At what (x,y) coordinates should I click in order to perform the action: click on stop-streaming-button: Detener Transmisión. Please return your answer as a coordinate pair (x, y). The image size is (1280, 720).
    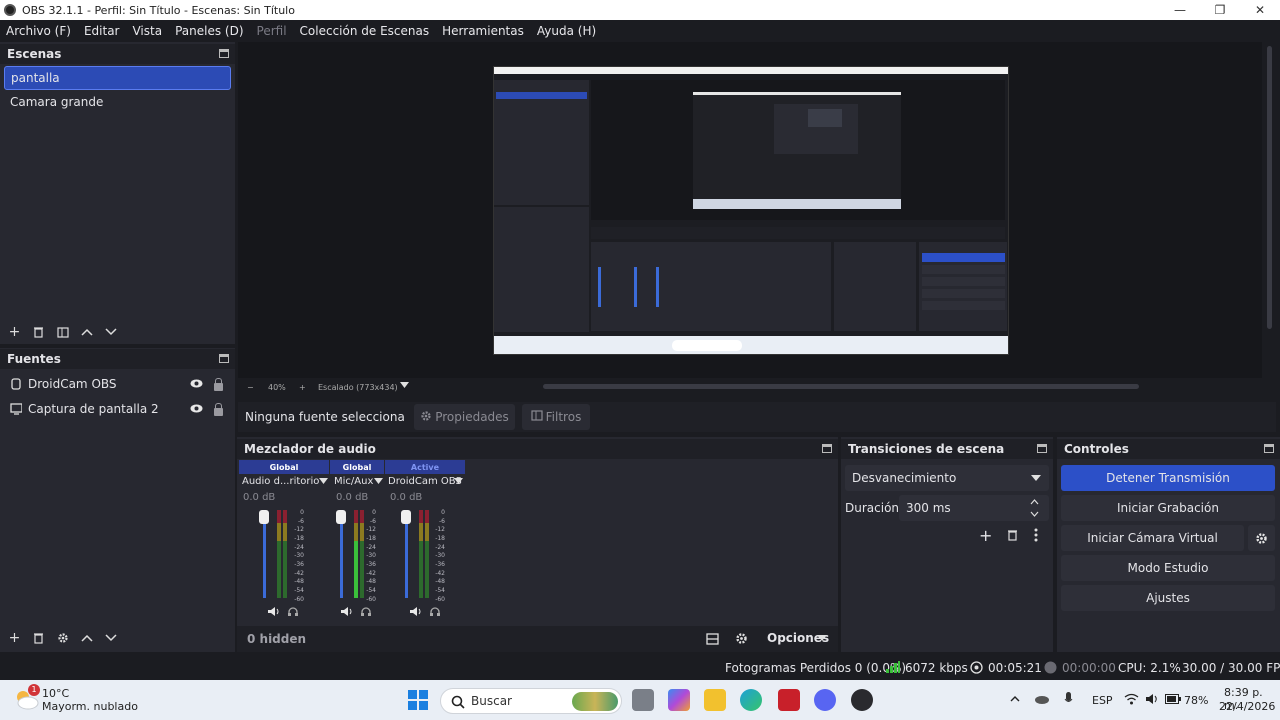
    Looking at the image, I should click on (1168, 478).